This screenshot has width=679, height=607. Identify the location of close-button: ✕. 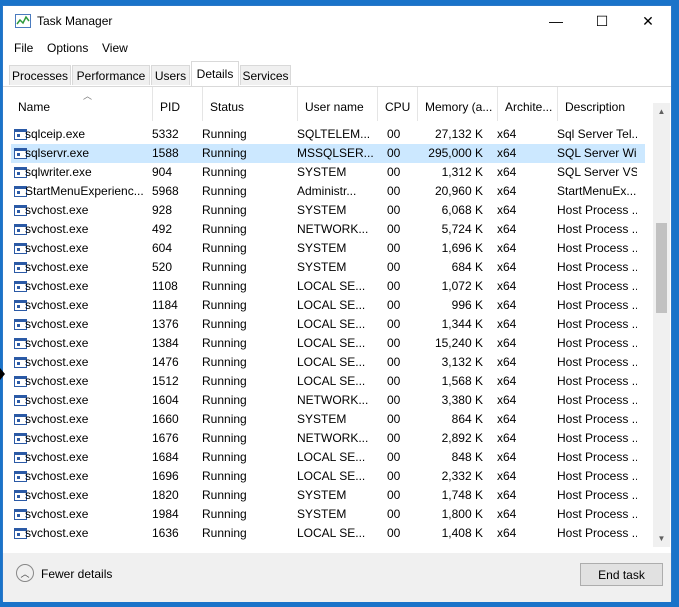
(648, 21).